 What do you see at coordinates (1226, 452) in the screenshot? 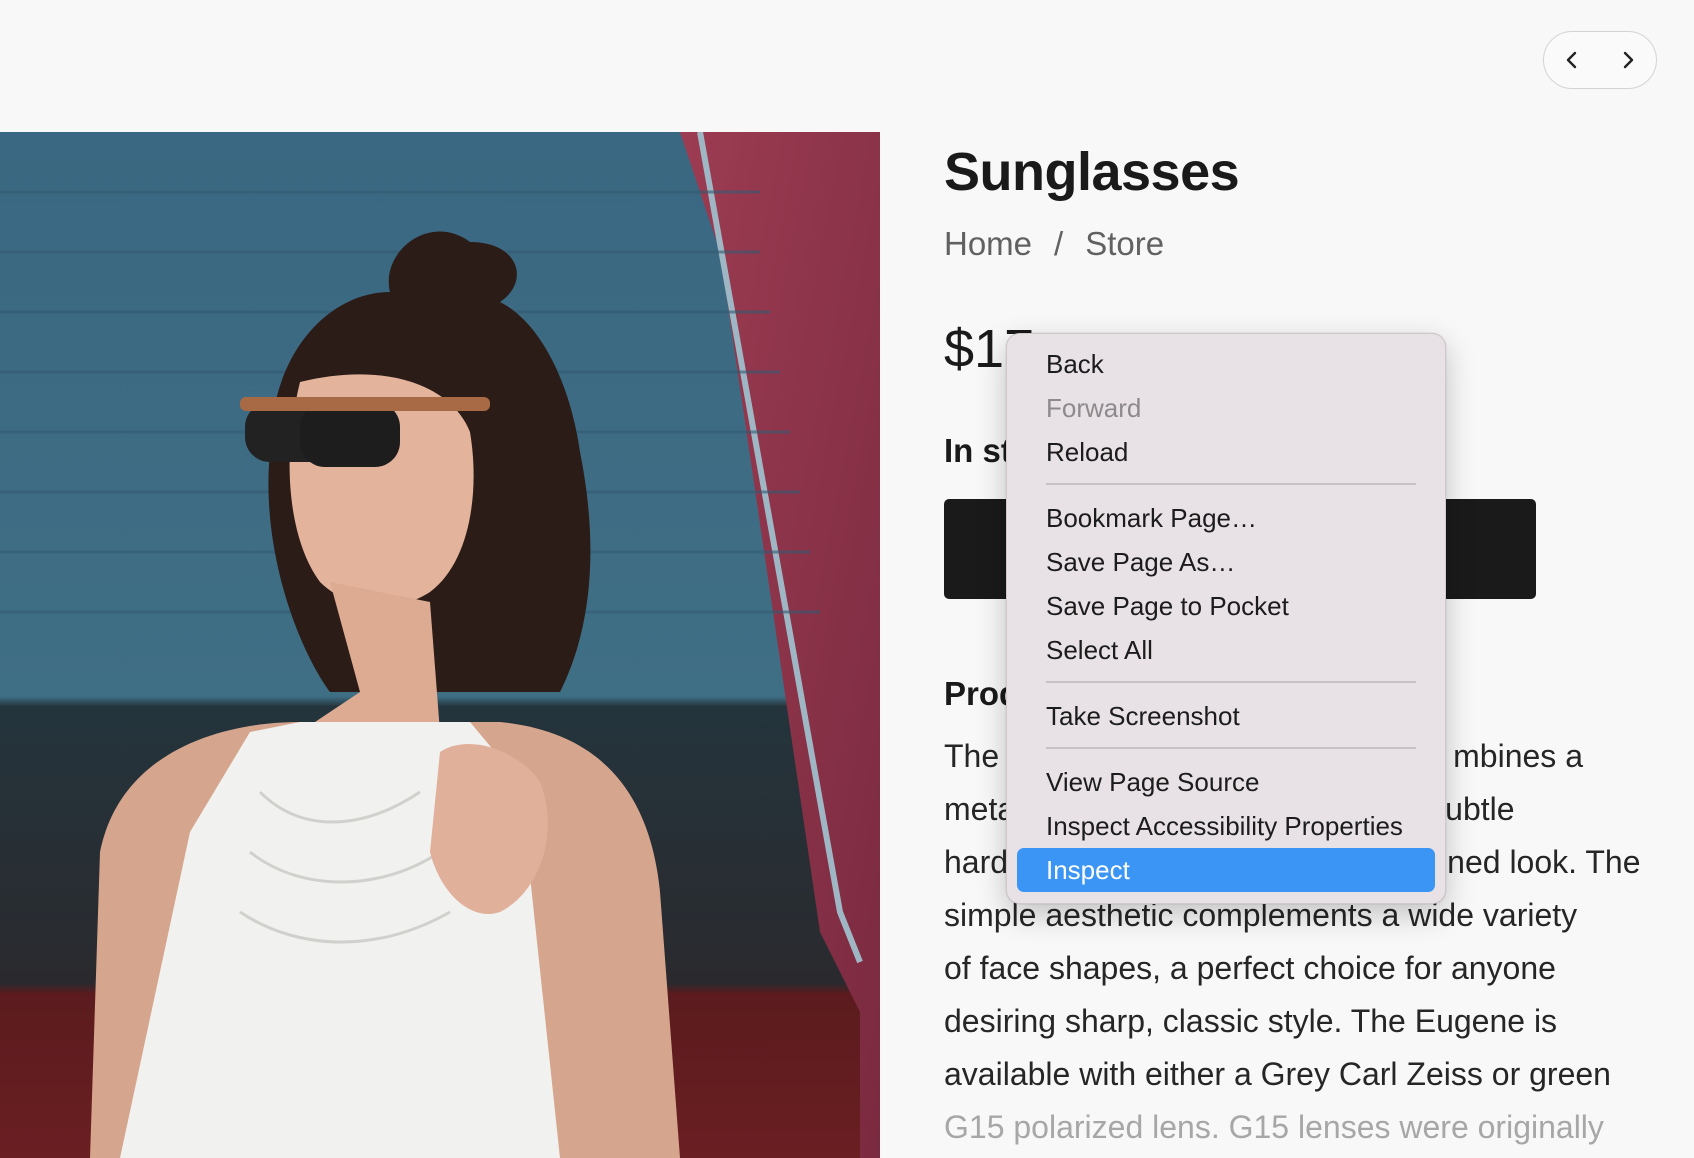
I see `menu-item-reload: Reload` at bounding box center [1226, 452].